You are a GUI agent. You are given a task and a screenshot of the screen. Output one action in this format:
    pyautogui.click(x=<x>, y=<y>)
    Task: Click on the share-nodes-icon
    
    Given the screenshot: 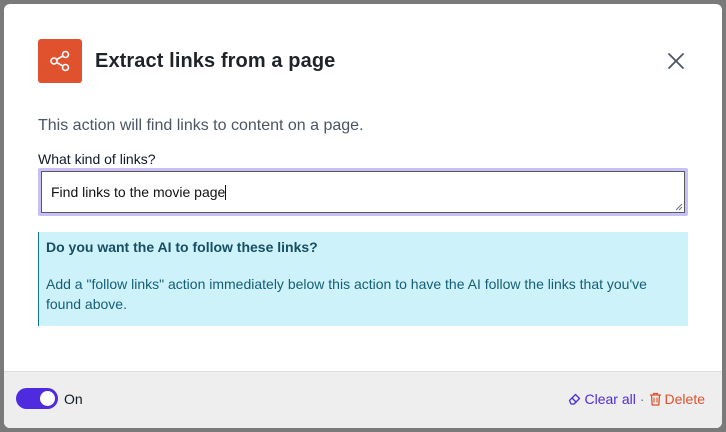 What is the action you would take?
    pyautogui.click(x=60, y=61)
    